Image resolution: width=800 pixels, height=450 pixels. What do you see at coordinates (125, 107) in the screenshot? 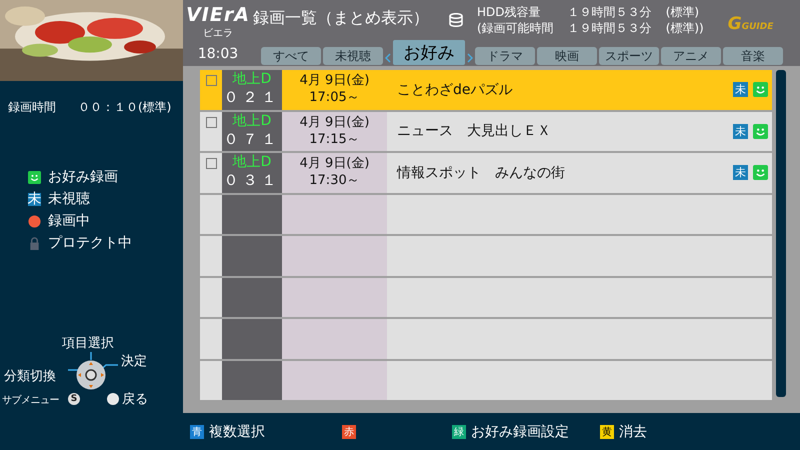
I see `recording-time-value: ００：１０(標準)` at bounding box center [125, 107].